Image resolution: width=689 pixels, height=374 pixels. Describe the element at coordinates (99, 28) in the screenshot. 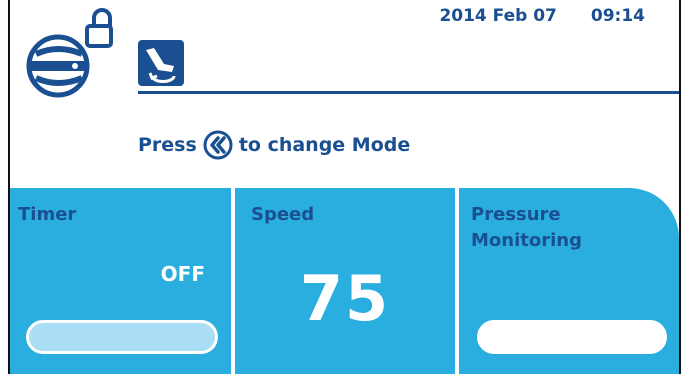

I see `unlocked-padlock-icon` at that location.